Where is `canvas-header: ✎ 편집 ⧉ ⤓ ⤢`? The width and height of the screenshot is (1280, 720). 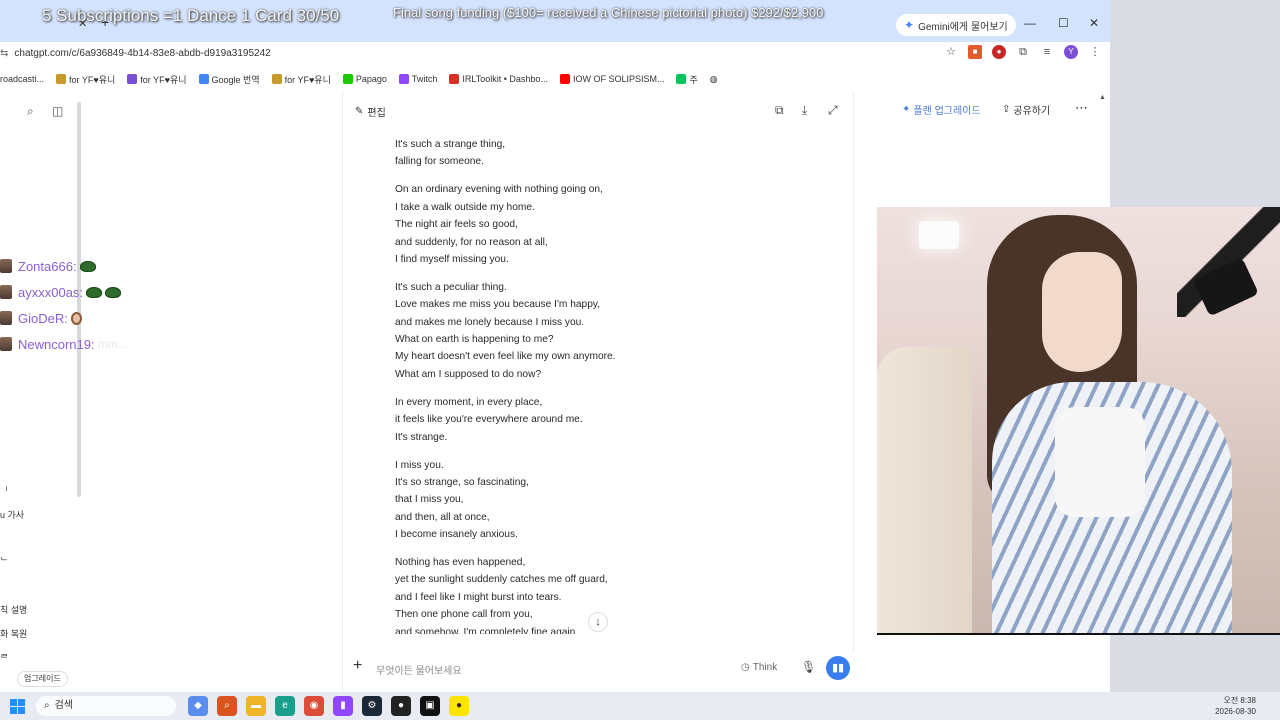
canvas-header: ✎ 편집 ⧉ ⤓ ⤢ is located at coordinates (599, 110).